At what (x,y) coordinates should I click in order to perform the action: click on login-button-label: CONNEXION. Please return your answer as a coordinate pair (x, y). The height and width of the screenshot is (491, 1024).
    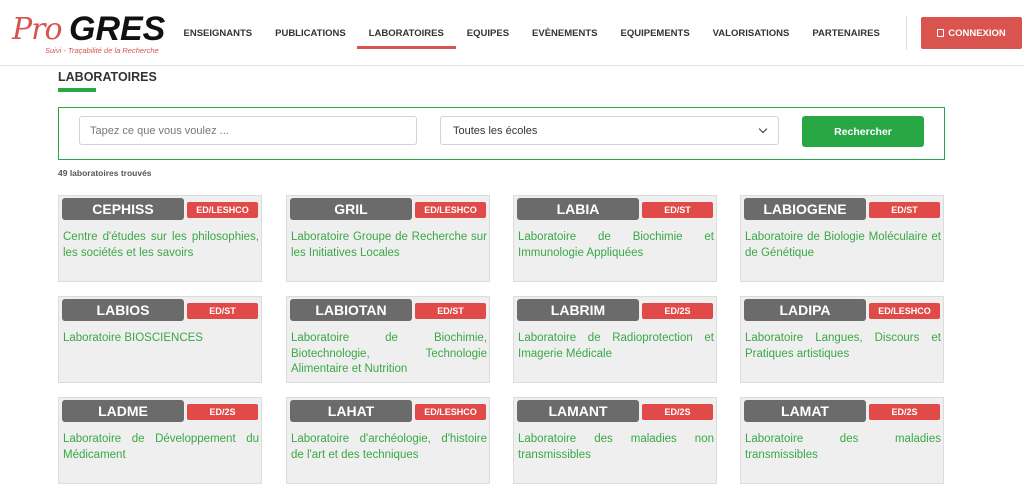
    Looking at the image, I should click on (977, 33).